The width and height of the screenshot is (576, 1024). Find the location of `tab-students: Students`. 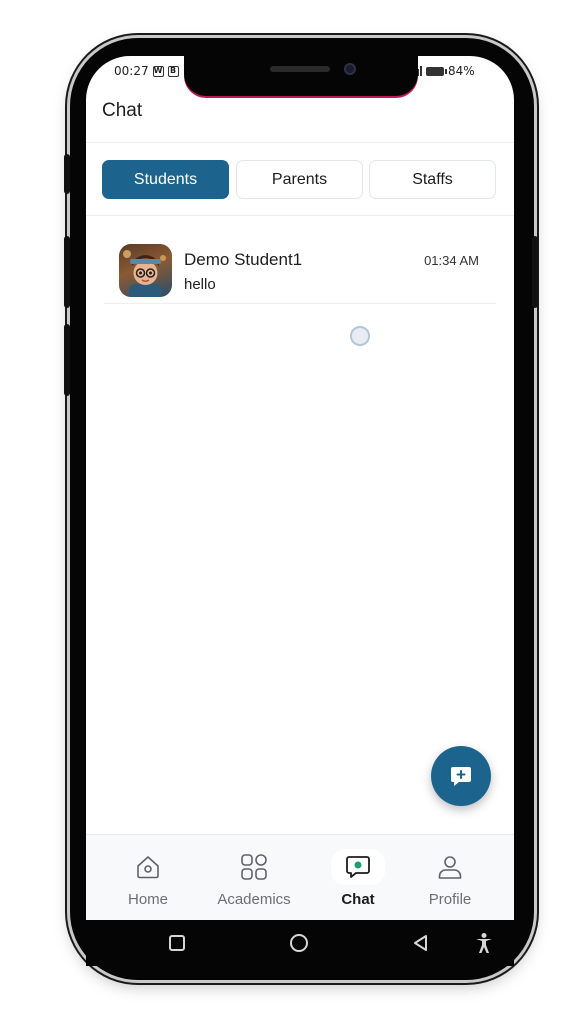

tab-students: Students is located at coordinates (165, 179).